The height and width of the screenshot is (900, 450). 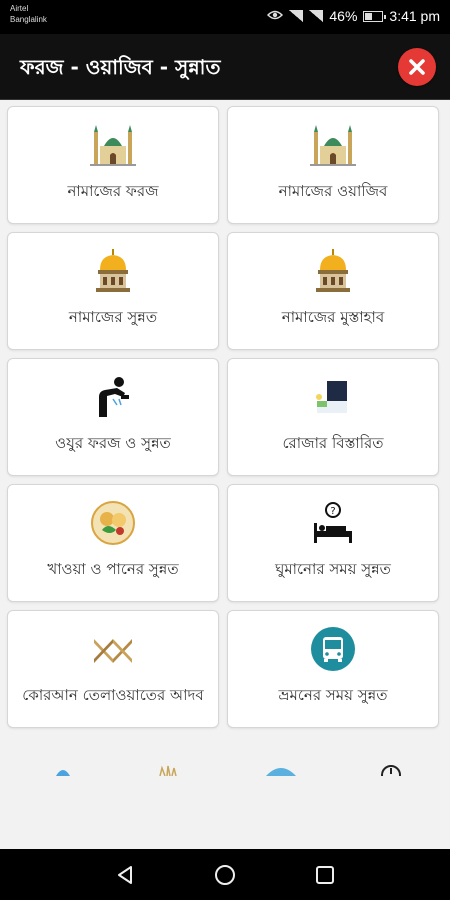 I want to click on tile-namaz-wajib: নামাজের ওয়াজিব, so click(x=333, y=165).